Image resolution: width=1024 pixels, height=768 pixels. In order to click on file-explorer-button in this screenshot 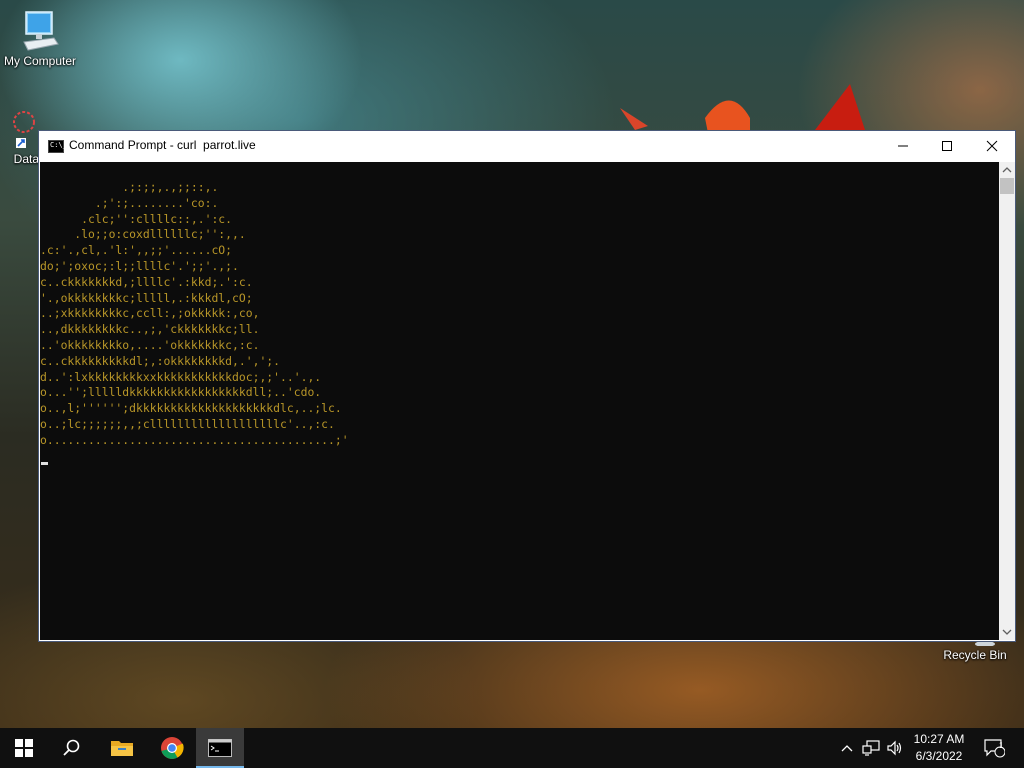, I will do `click(122, 748)`.